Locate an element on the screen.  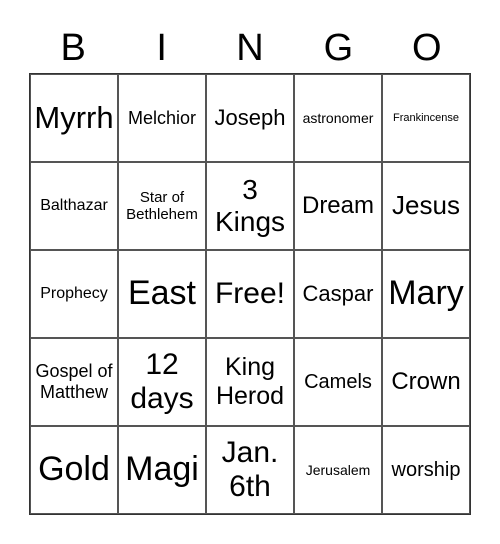
bingo-cell: Camels is located at coordinates (338, 382).